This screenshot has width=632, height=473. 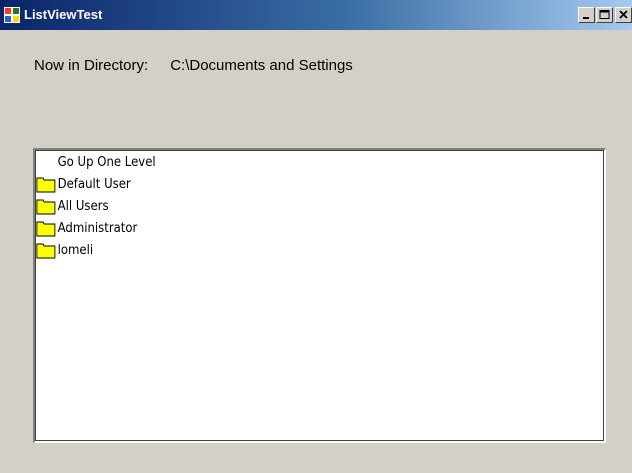 I want to click on list-item-label: All Users, so click(x=83, y=206).